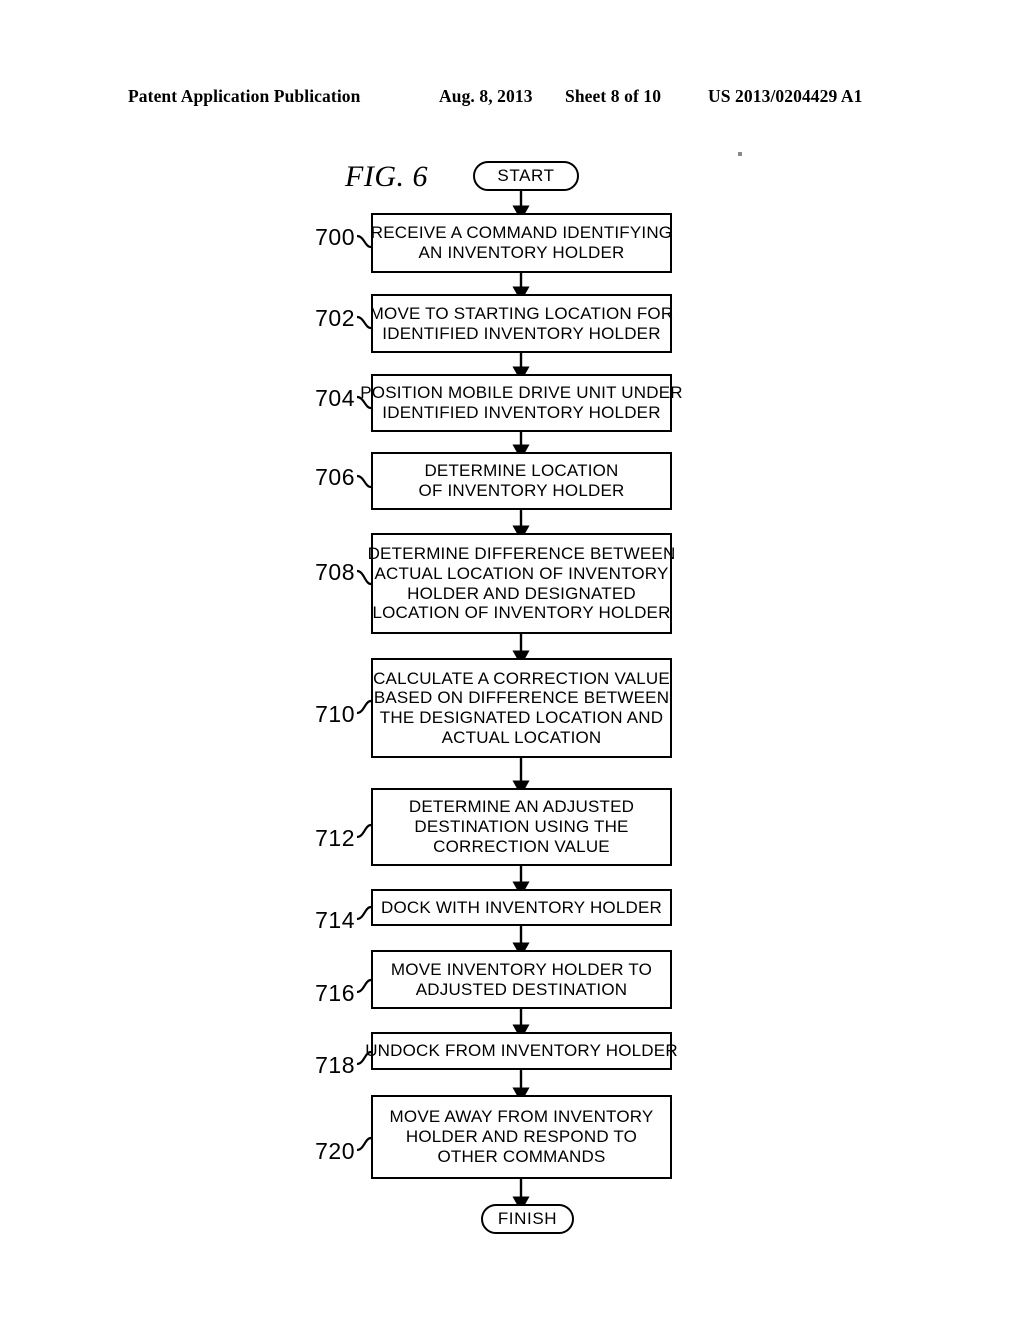  Describe the element at coordinates (521, 233) in the screenshot. I see `process-box-700-line-1: RECEIVE A COMMAND IDENTIFYING` at that location.